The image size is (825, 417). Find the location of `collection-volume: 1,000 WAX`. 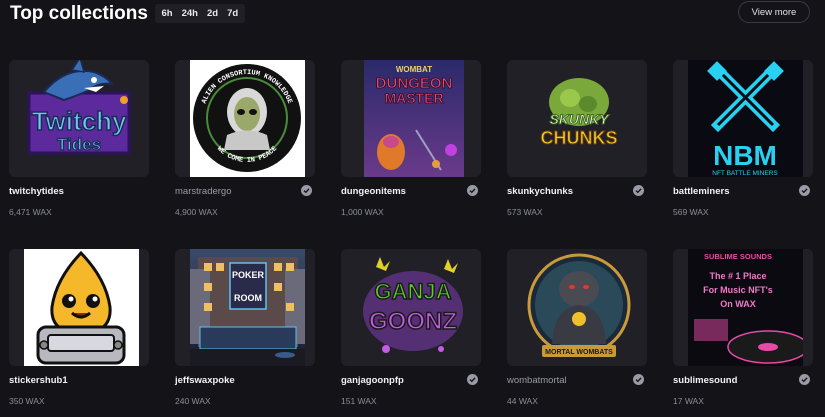

collection-volume: 1,000 WAX is located at coordinates (362, 212).